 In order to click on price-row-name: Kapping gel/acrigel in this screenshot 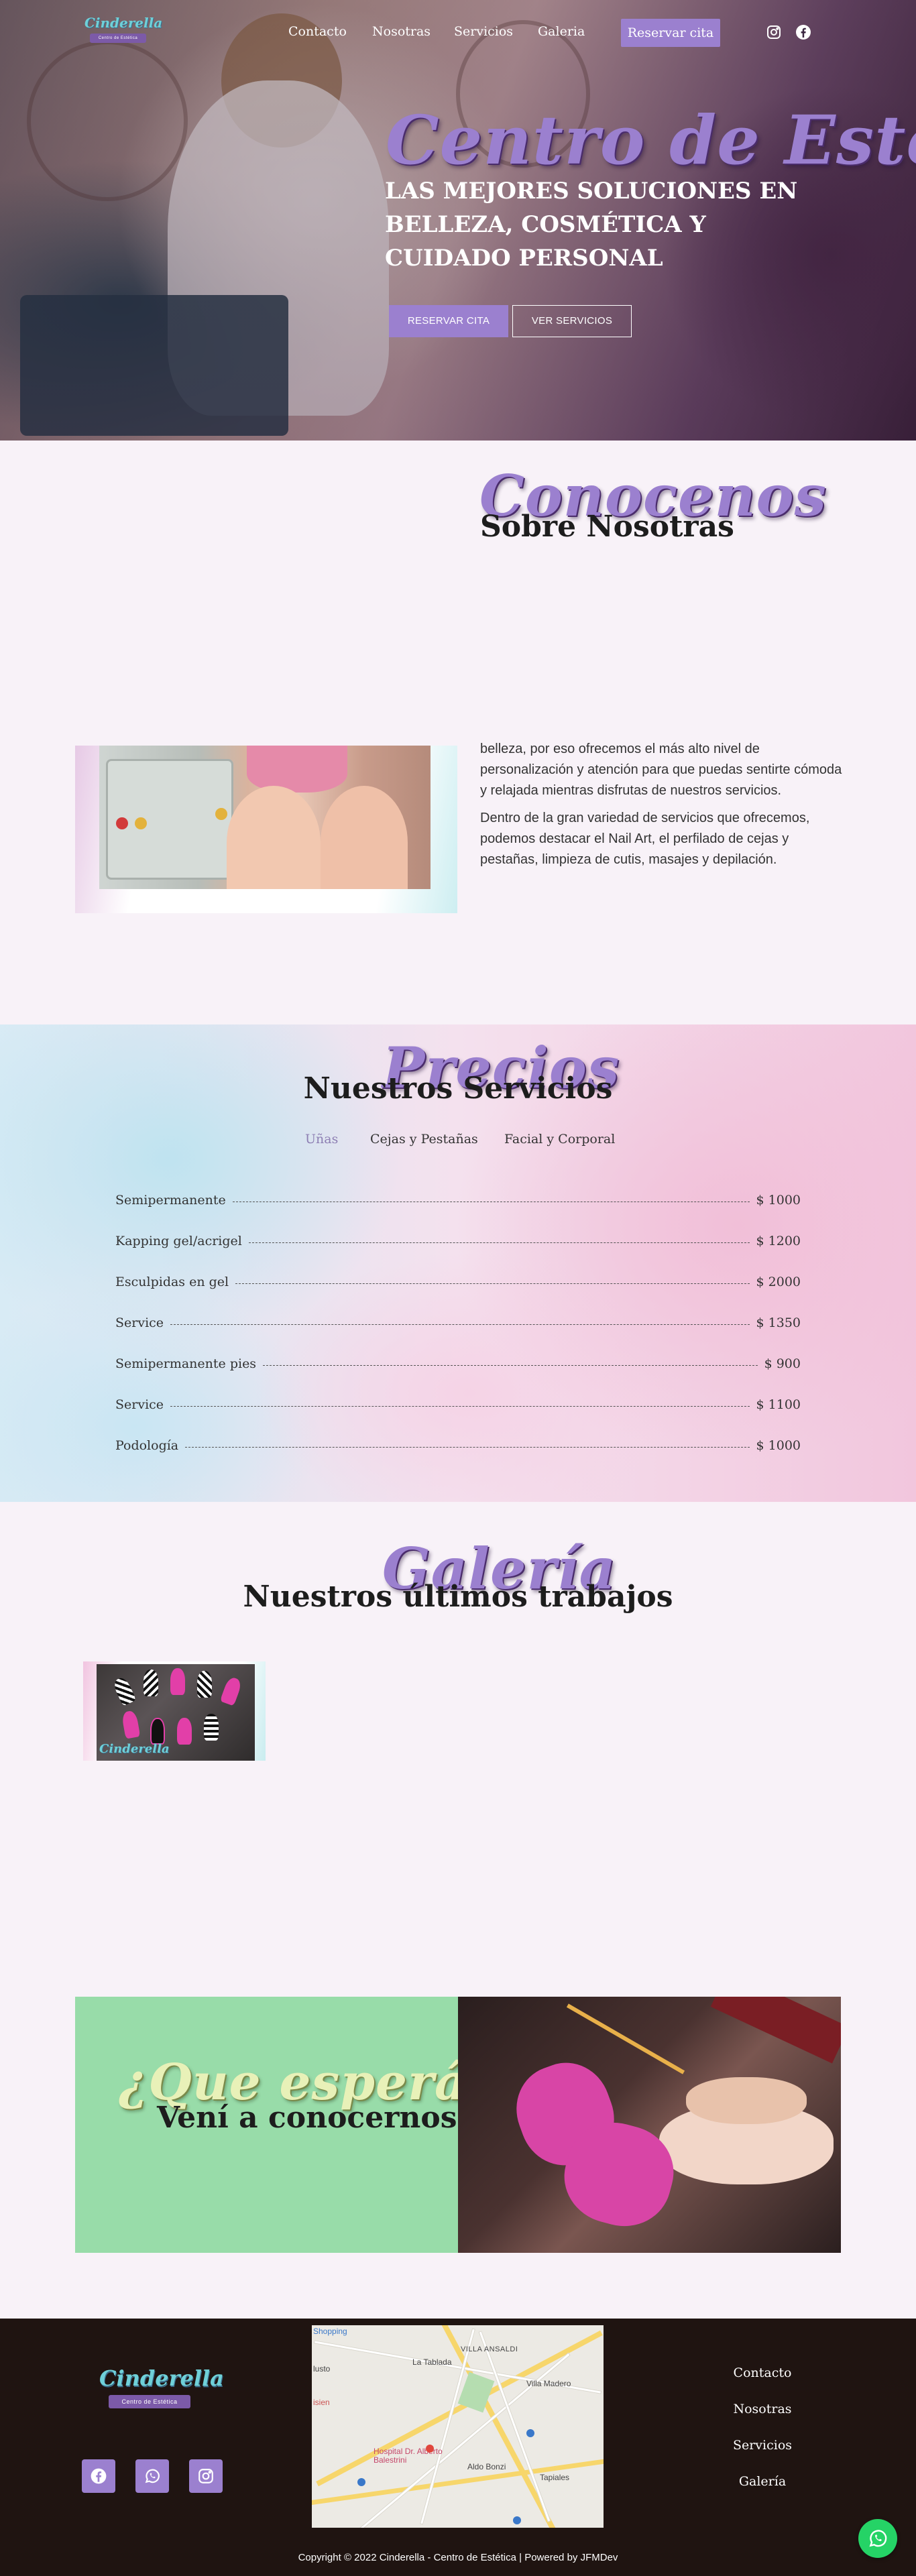, I will do `click(178, 1241)`.